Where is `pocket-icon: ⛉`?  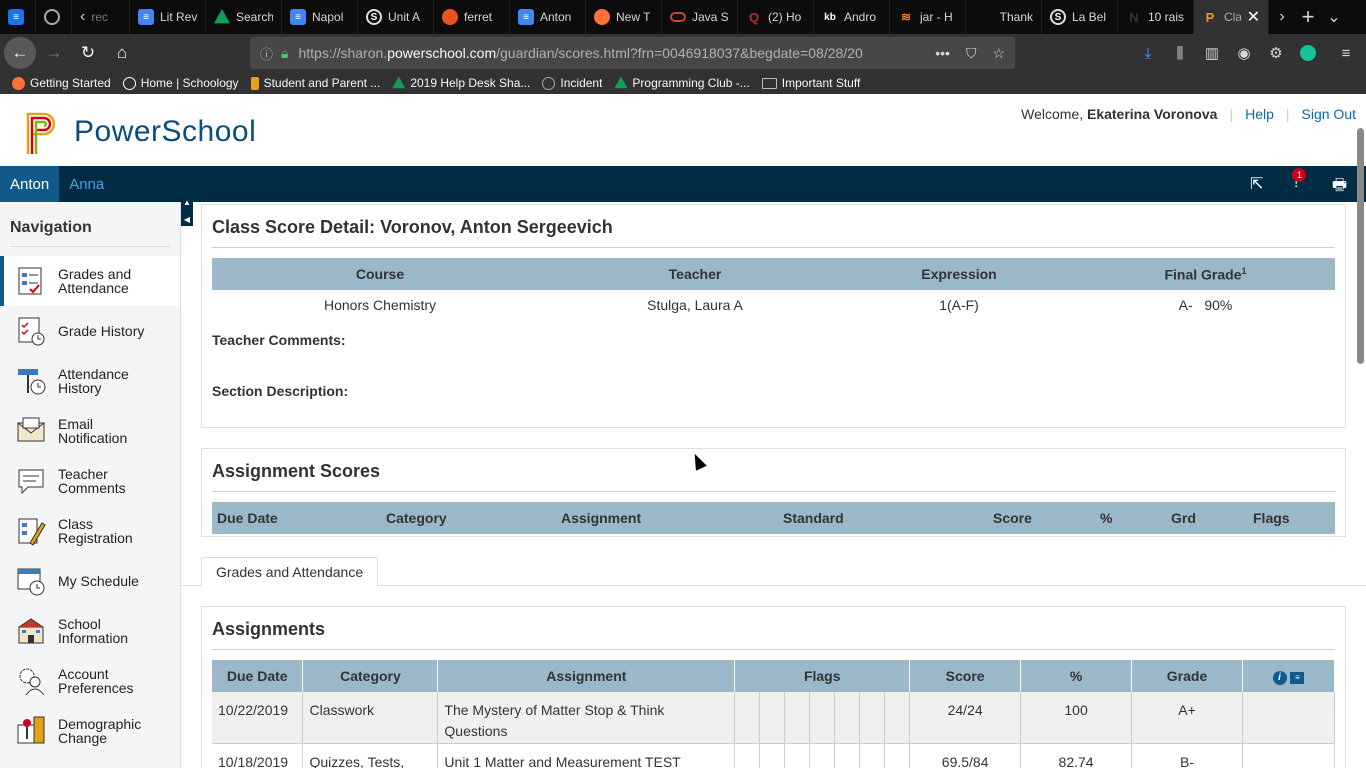
pocket-icon: ⛉ is located at coordinates (971, 53).